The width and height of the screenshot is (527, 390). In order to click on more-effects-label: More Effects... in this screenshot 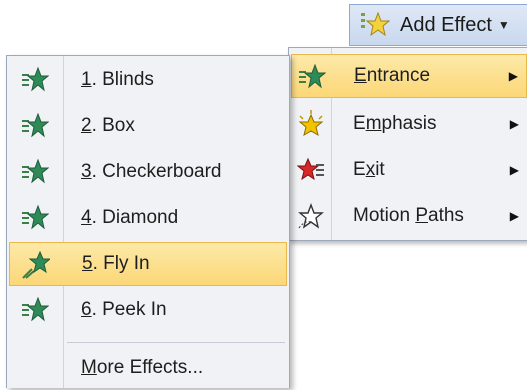, I will do `click(142, 367)`.